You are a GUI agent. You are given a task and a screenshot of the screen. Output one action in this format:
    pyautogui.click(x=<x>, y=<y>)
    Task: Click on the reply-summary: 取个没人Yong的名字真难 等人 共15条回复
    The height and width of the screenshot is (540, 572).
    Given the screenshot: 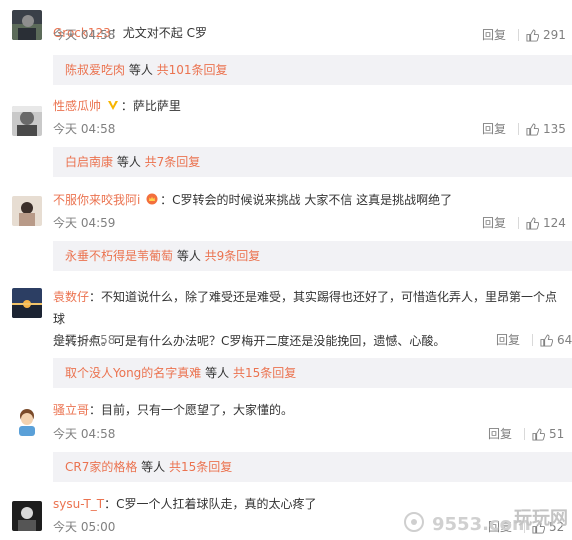 What is the action you would take?
    pyautogui.click(x=312, y=373)
    